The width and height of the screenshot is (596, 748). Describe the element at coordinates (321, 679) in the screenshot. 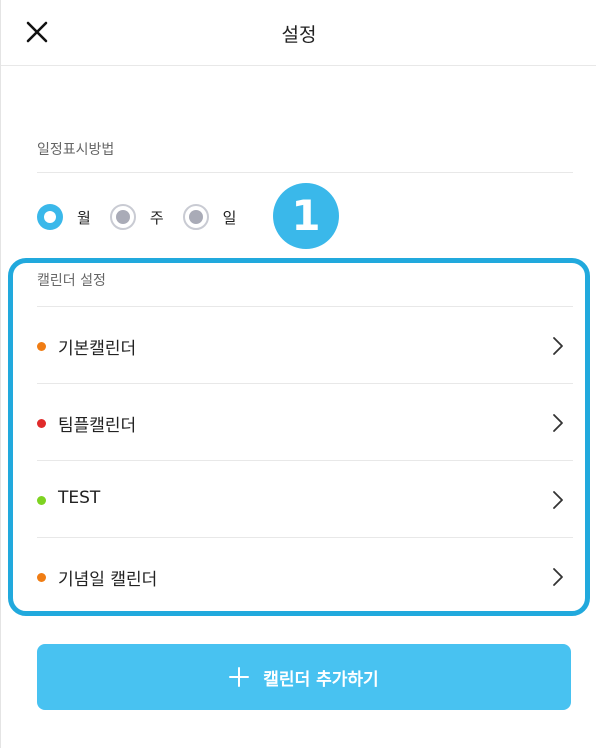

I see `add-calendar-label: 캘린더 추가하기` at that location.